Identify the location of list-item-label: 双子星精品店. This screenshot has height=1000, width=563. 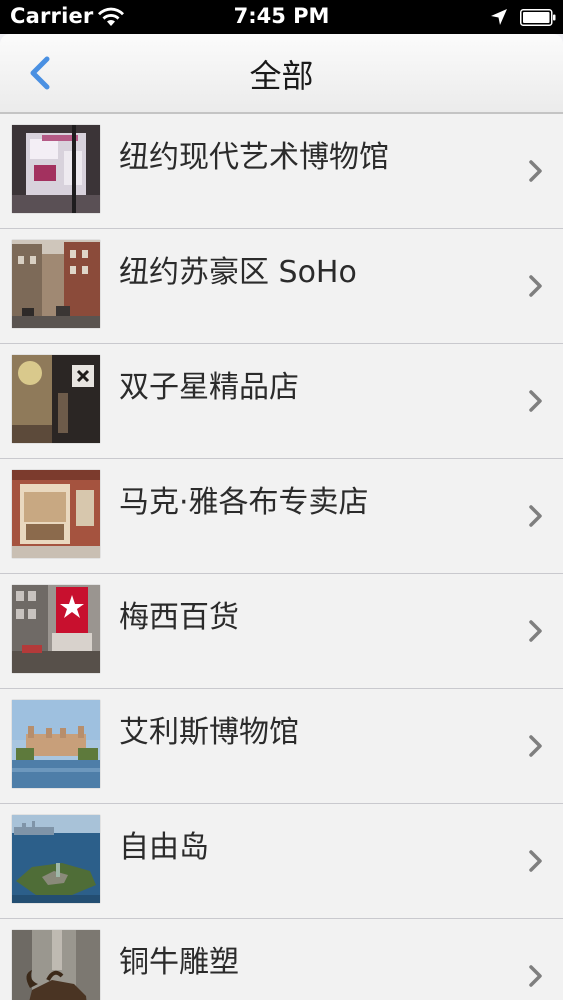
(209, 387).